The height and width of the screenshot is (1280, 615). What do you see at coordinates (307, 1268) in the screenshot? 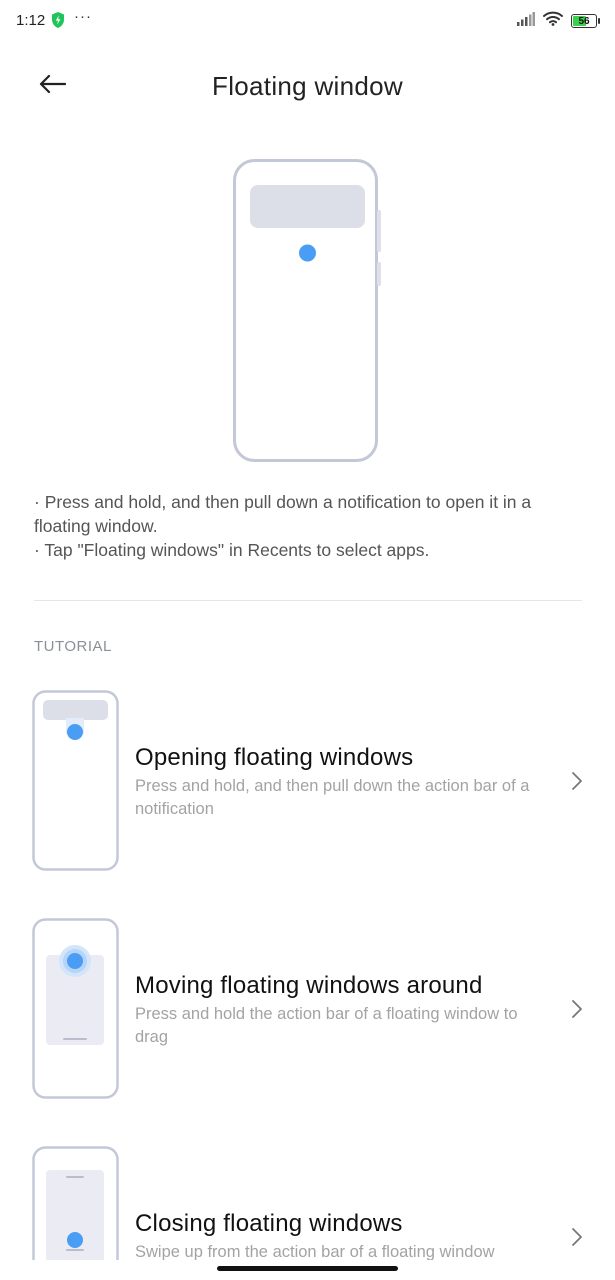
I see `home-indicator` at bounding box center [307, 1268].